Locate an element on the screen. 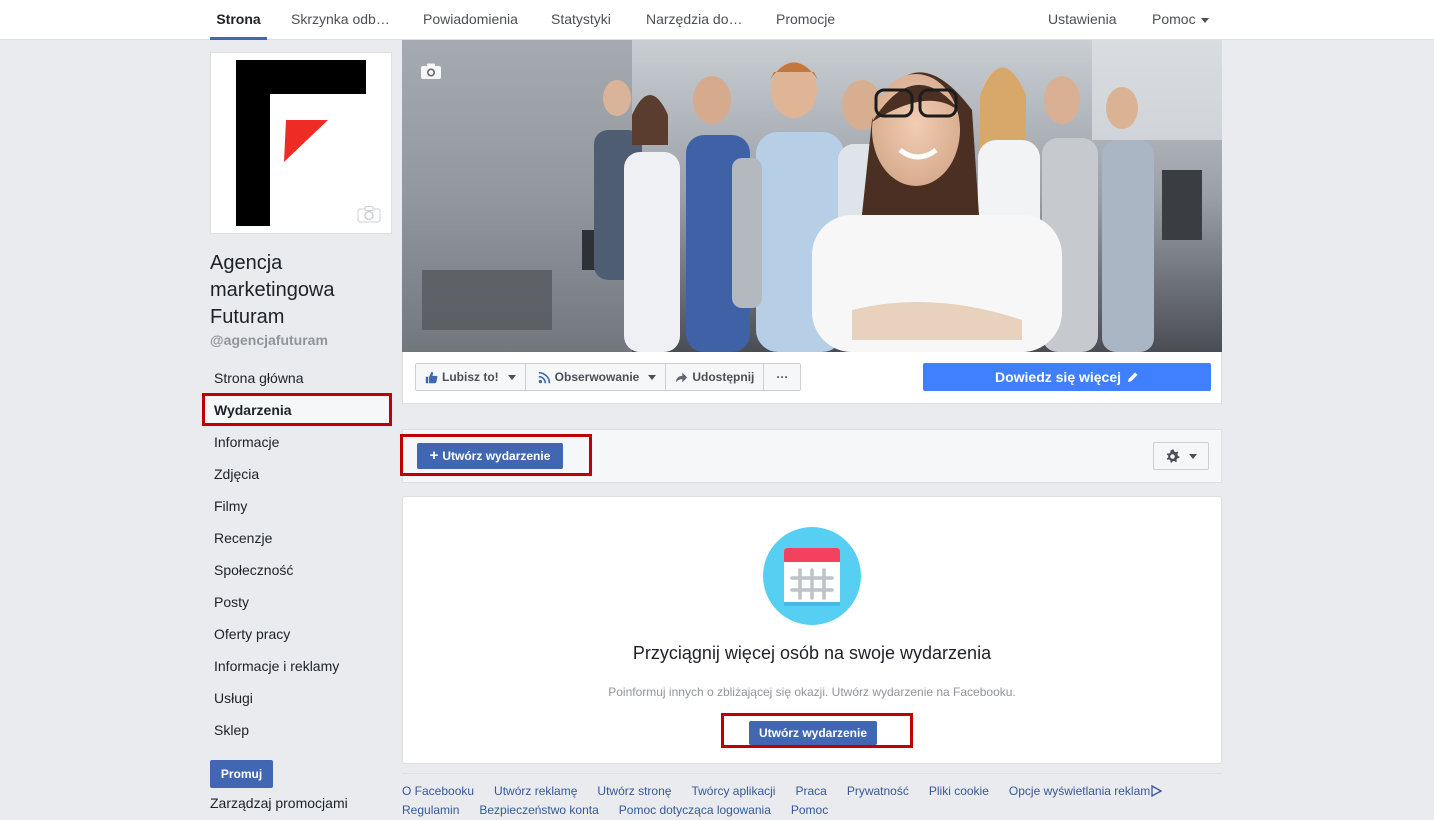 The height and width of the screenshot is (820, 1434). calendar-icon is located at coordinates (812, 576).